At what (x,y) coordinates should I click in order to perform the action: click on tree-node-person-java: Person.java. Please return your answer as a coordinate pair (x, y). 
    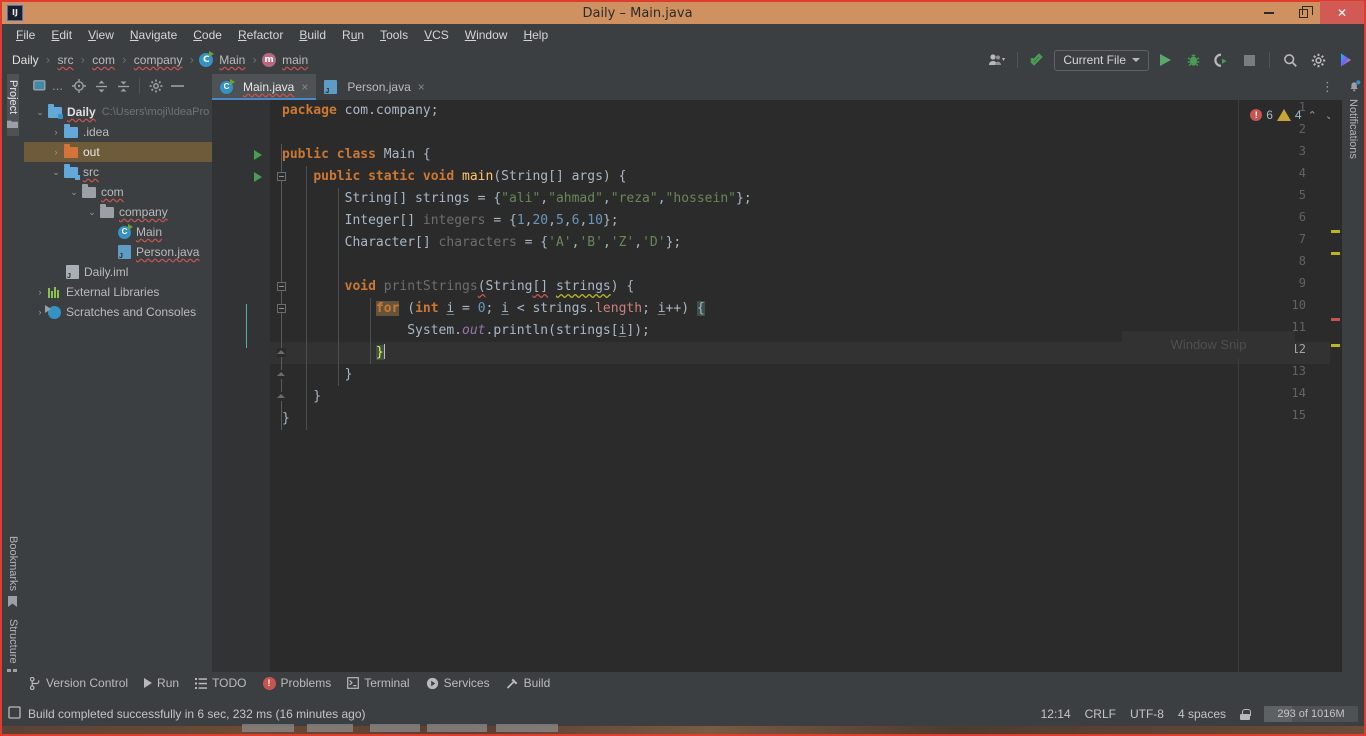
    Looking at the image, I should click on (118, 252).